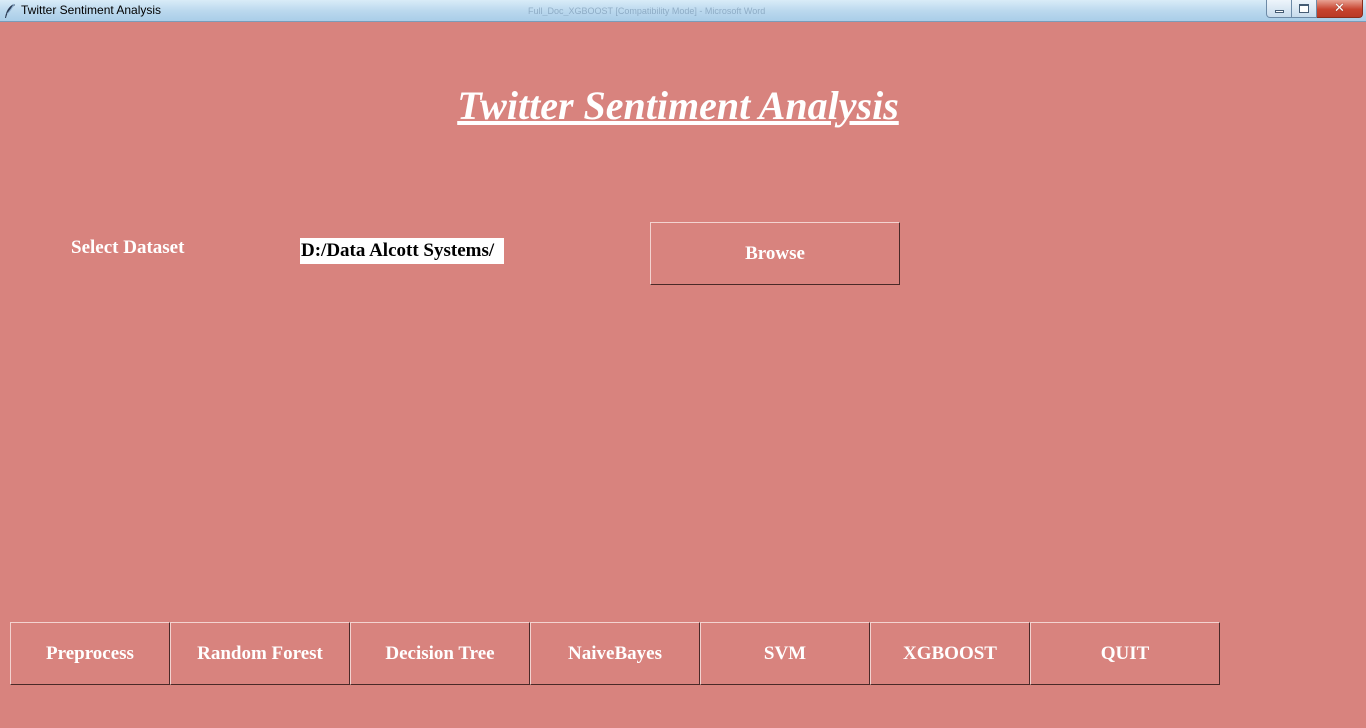 The height and width of the screenshot is (728, 1366). Describe the element at coordinates (1125, 653) in the screenshot. I see `quit-button: QUIT` at that location.